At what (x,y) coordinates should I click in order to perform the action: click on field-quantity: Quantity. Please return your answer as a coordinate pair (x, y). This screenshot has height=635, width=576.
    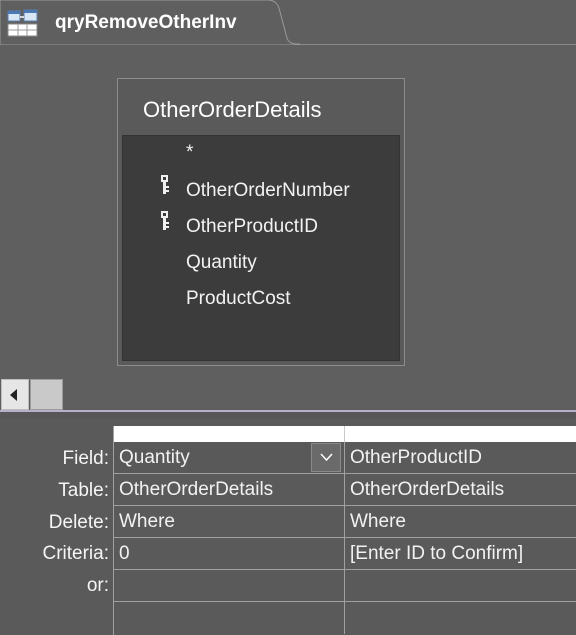
    Looking at the image, I should click on (221, 263).